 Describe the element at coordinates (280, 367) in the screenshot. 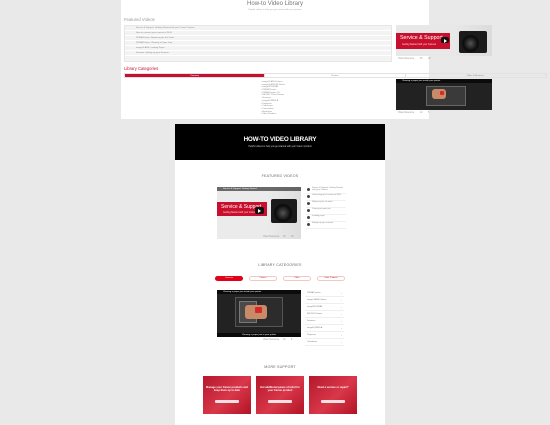

I see `more-support-heading: MORE SUPPORT` at that location.